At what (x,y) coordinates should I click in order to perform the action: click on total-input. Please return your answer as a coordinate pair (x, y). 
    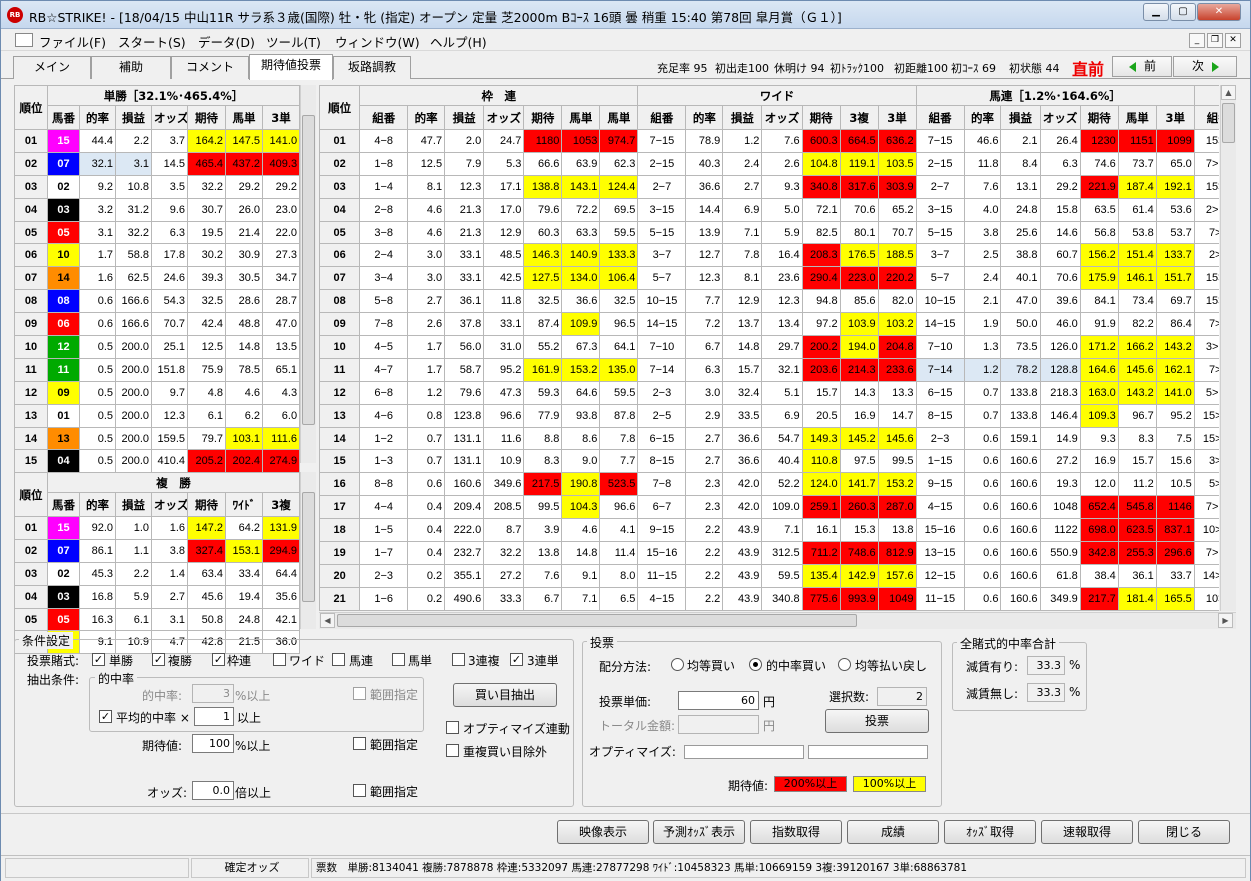
    Looking at the image, I should click on (718, 724).